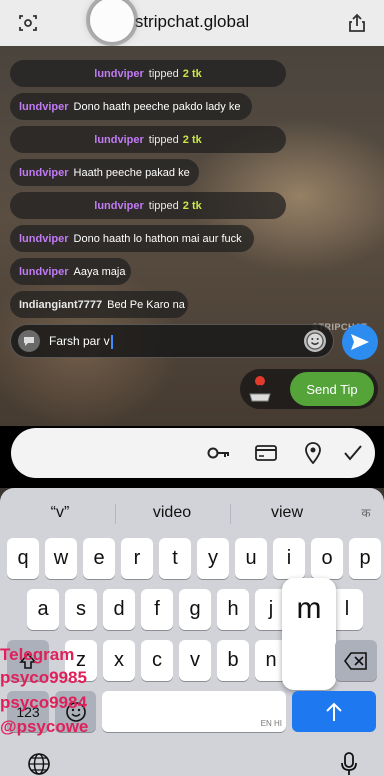 The height and width of the screenshot is (776, 384). What do you see at coordinates (213, 558) in the screenshot?
I see `key-y: y` at bounding box center [213, 558].